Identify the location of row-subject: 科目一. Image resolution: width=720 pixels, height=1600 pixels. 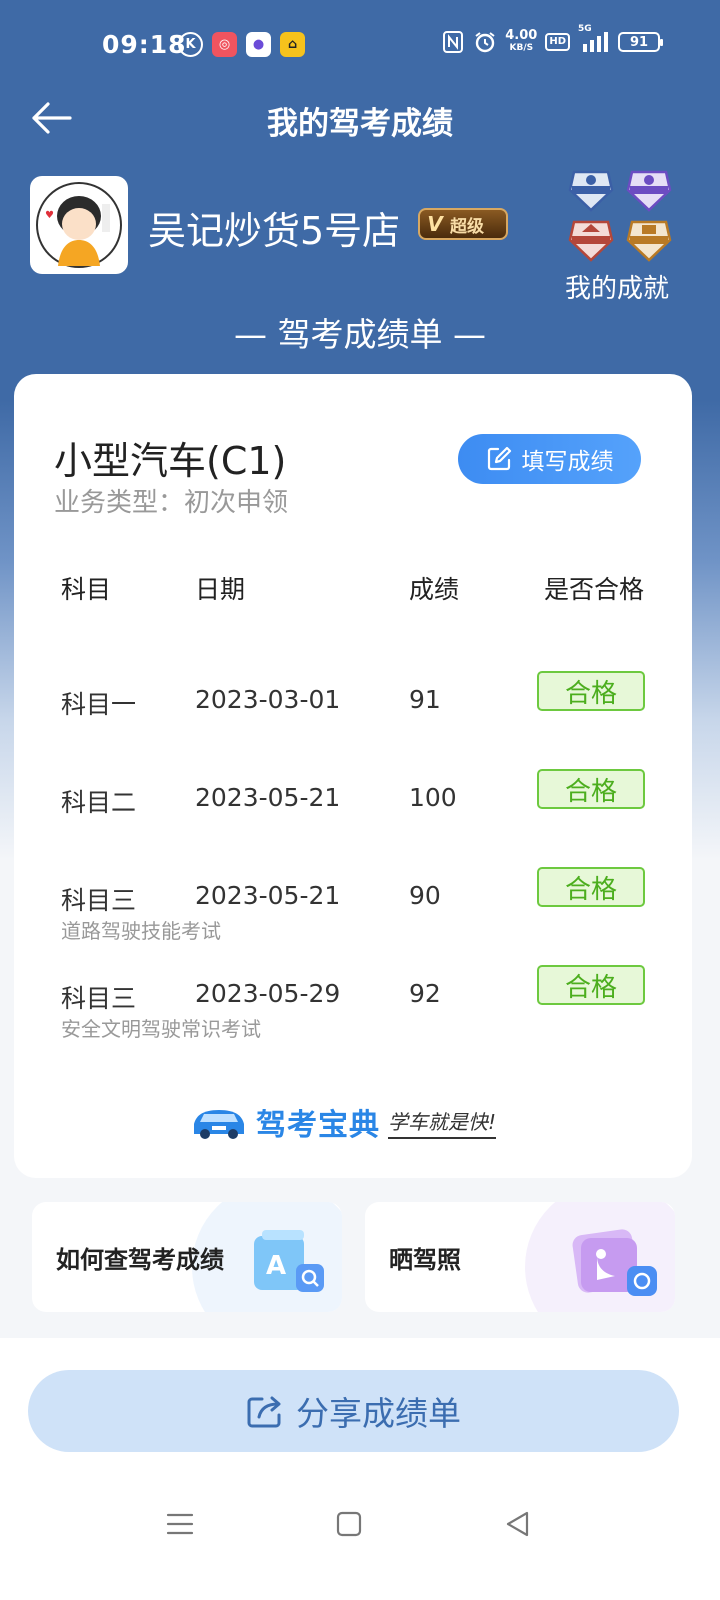
(99, 704).